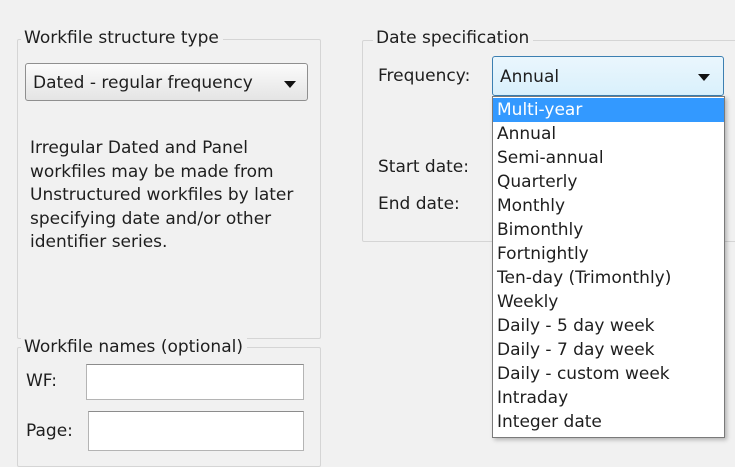 The width and height of the screenshot is (735, 467). What do you see at coordinates (139, 148) in the screenshot?
I see `note-line: Irregular Dated and Panel` at bounding box center [139, 148].